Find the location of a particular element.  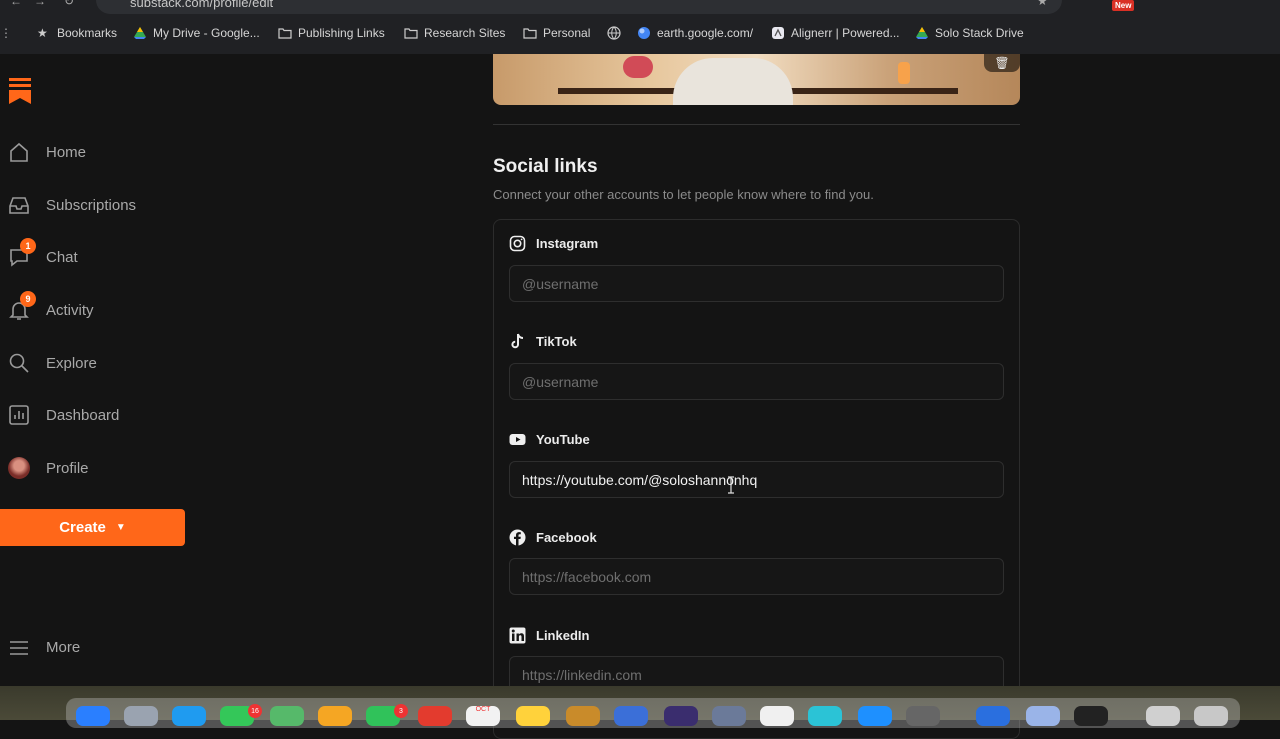

safari-icon is located at coordinates (189, 716).